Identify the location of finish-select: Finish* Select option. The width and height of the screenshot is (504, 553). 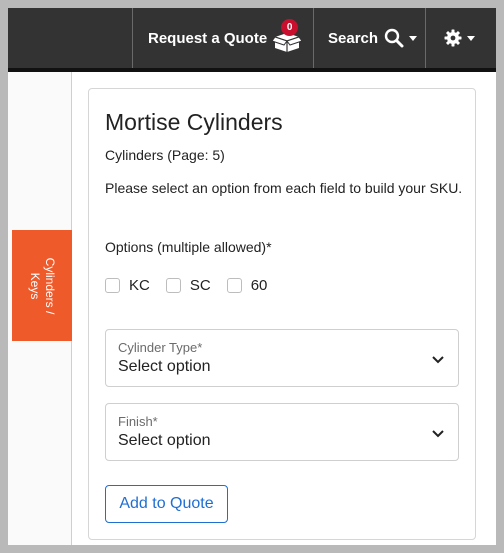
(282, 432).